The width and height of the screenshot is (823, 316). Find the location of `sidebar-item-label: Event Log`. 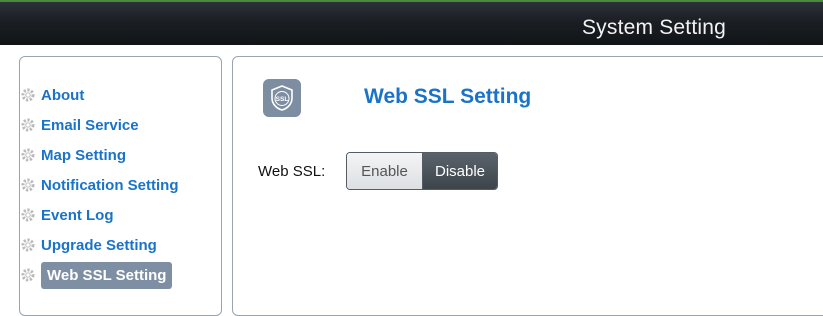

sidebar-item-label: Event Log is located at coordinates (77, 215).